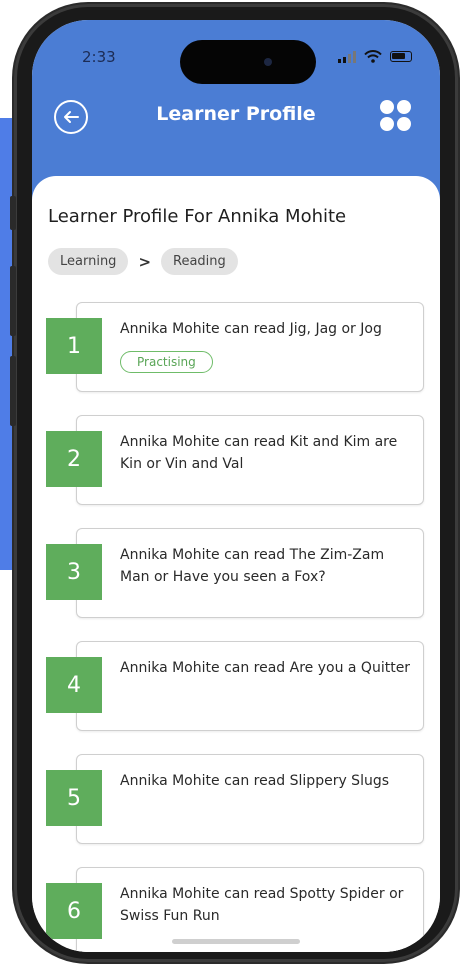 This screenshot has height=967, width=472. What do you see at coordinates (268, 62) in the screenshot?
I see `camera-dot` at bounding box center [268, 62].